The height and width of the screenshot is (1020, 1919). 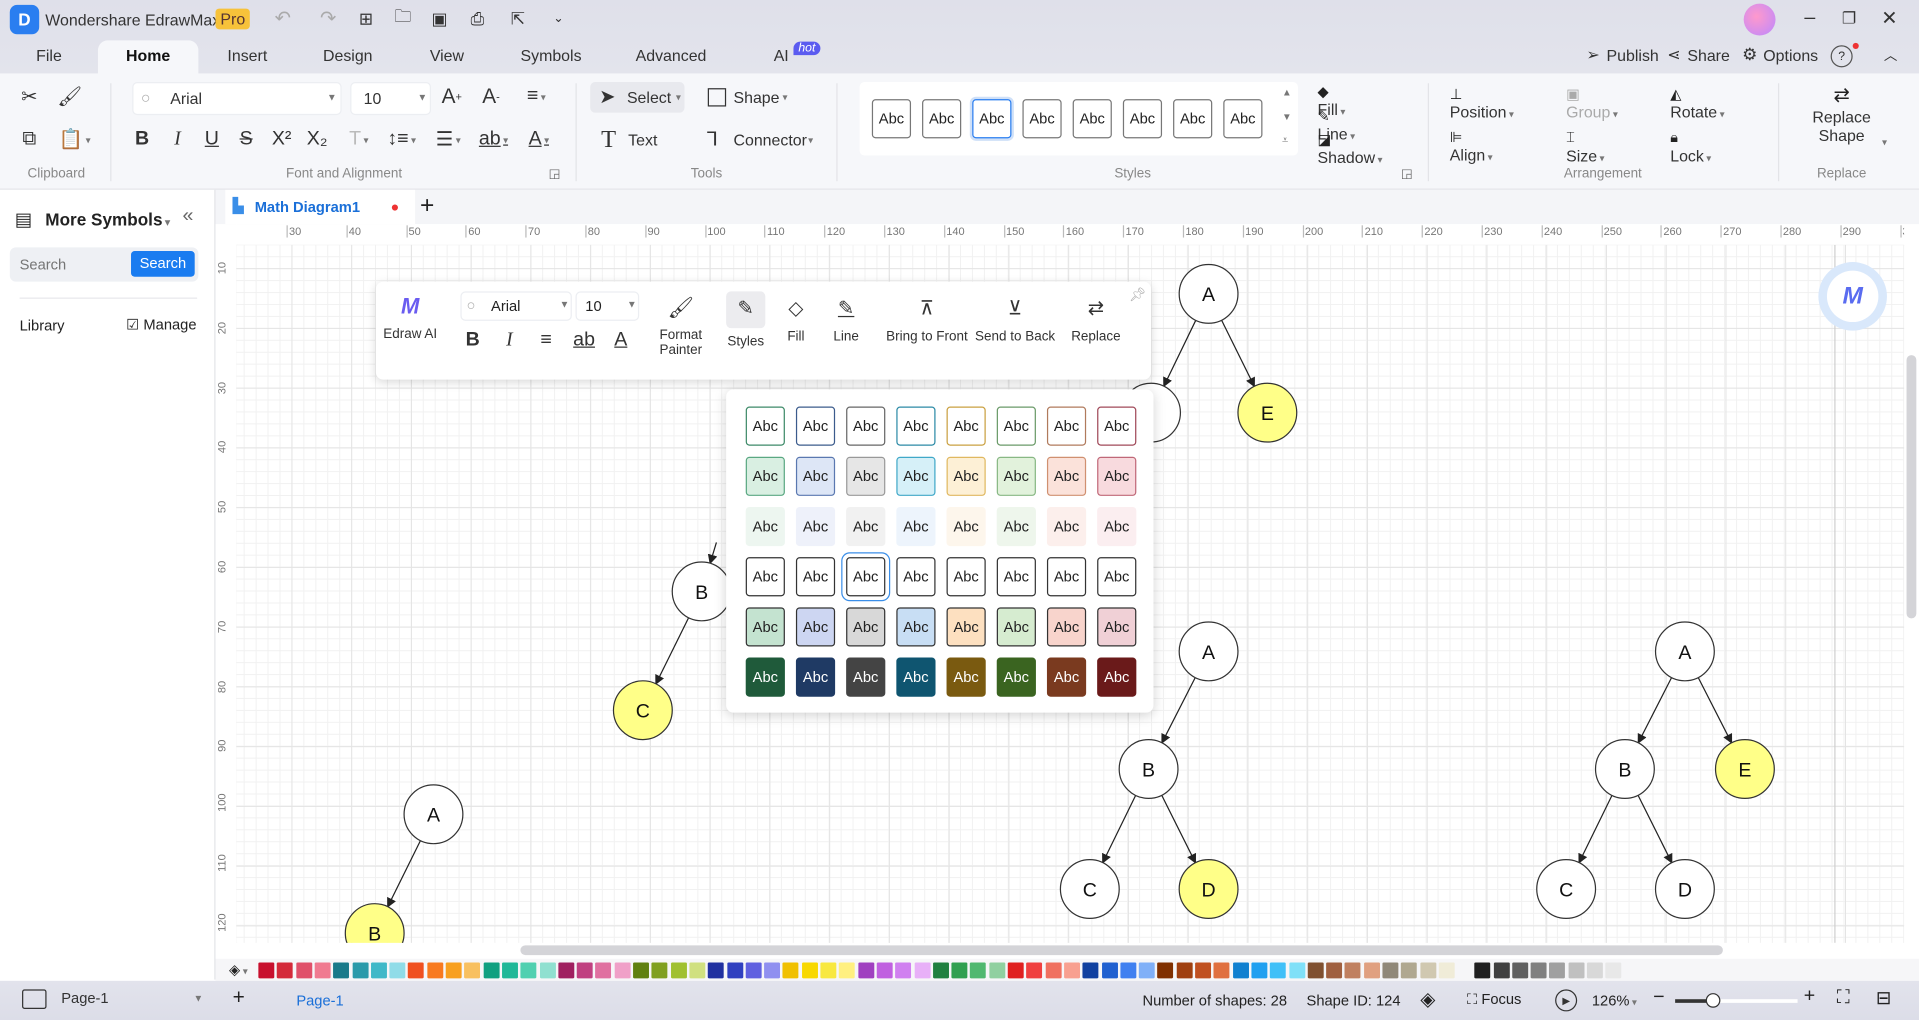 What do you see at coordinates (546, 340) in the screenshot?
I see `align-icon: ≡` at bounding box center [546, 340].